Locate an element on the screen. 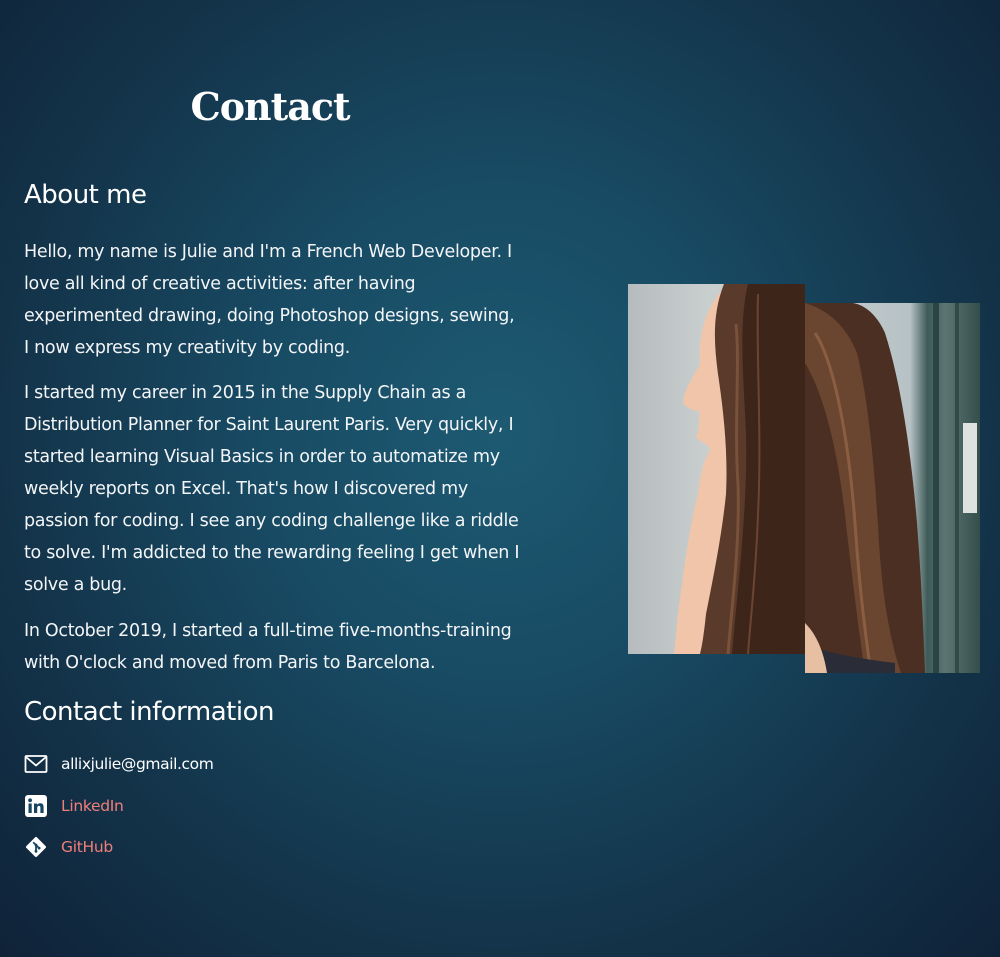 Image resolution: width=1000 pixels, height=957 pixels. contact-email-row: allixjulie@gmail.com is located at coordinates (119, 764).